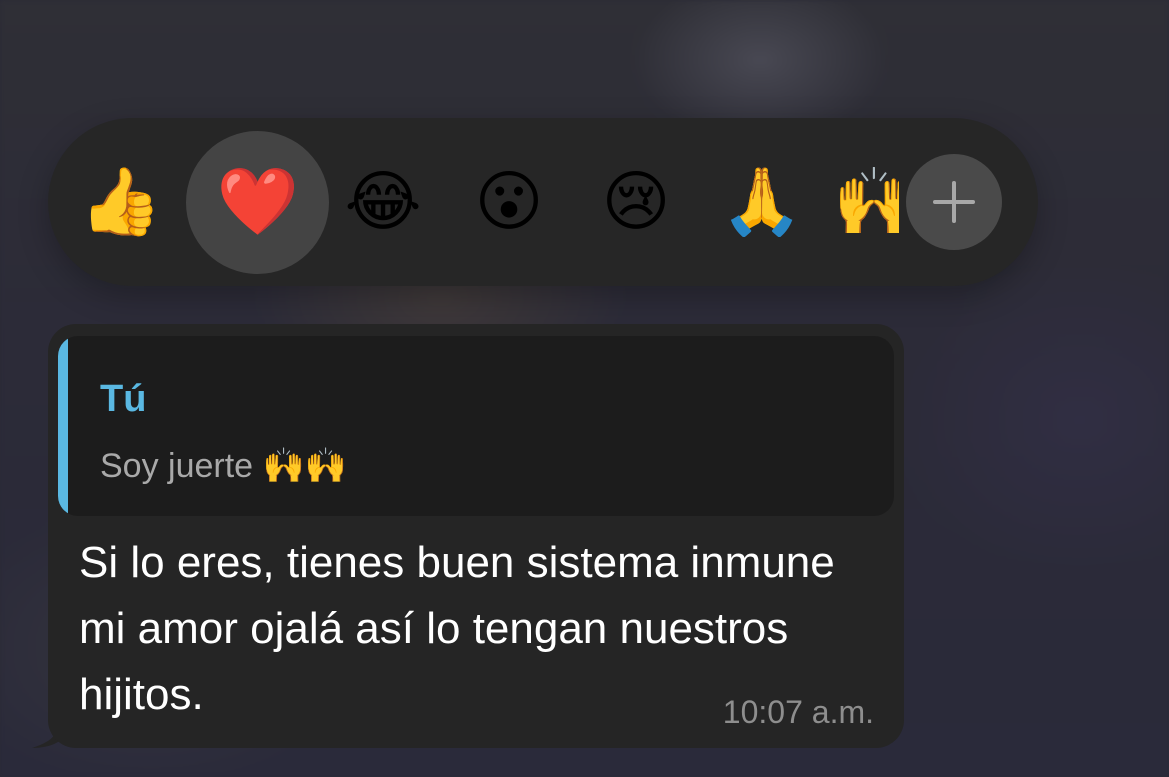  I want to click on quote-accent-bar, so click(63, 426).